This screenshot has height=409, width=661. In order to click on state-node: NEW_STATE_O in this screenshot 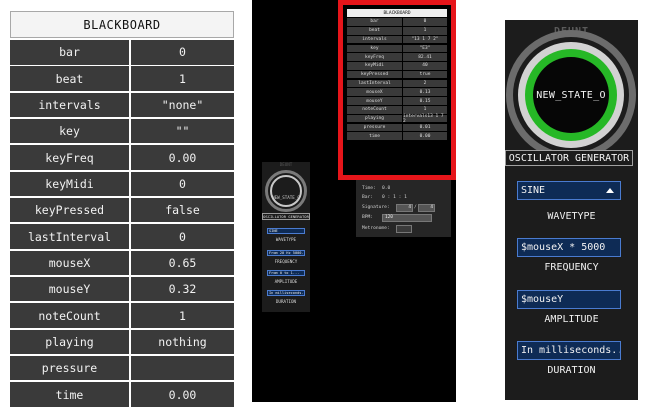, I will do `click(571, 95)`.